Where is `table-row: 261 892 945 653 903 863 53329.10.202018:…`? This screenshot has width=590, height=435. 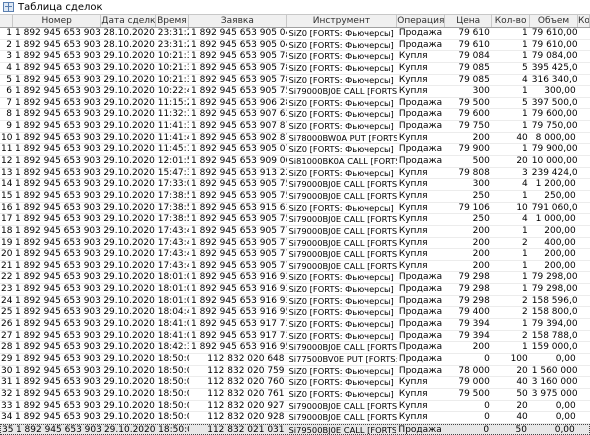
table-row: 261 892 945 653 903 863 53329.10.202018:… is located at coordinates (295, 325).